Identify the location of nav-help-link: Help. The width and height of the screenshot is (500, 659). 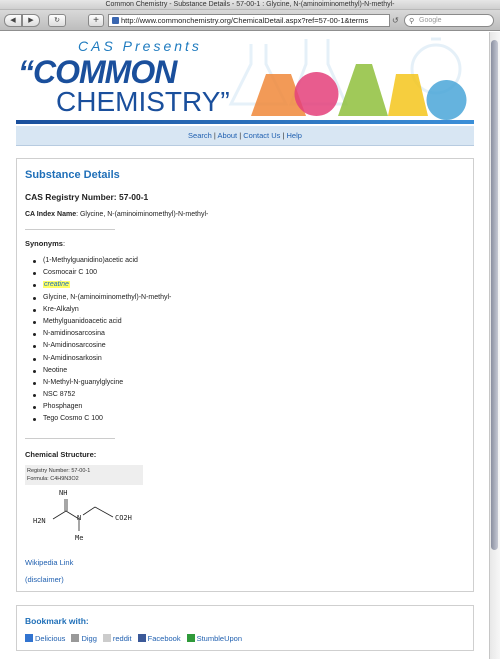
(294, 135).